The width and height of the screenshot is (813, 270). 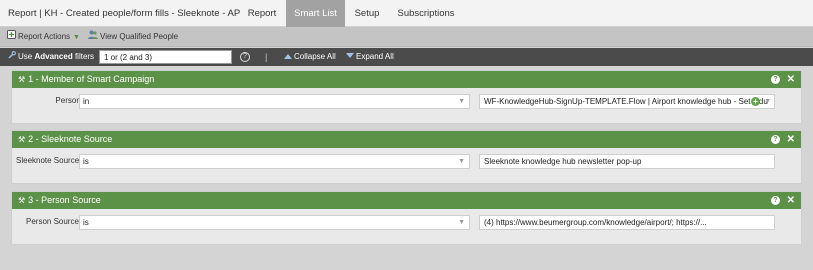 I want to click on advanced-label: Advanced, so click(x=53, y=57).